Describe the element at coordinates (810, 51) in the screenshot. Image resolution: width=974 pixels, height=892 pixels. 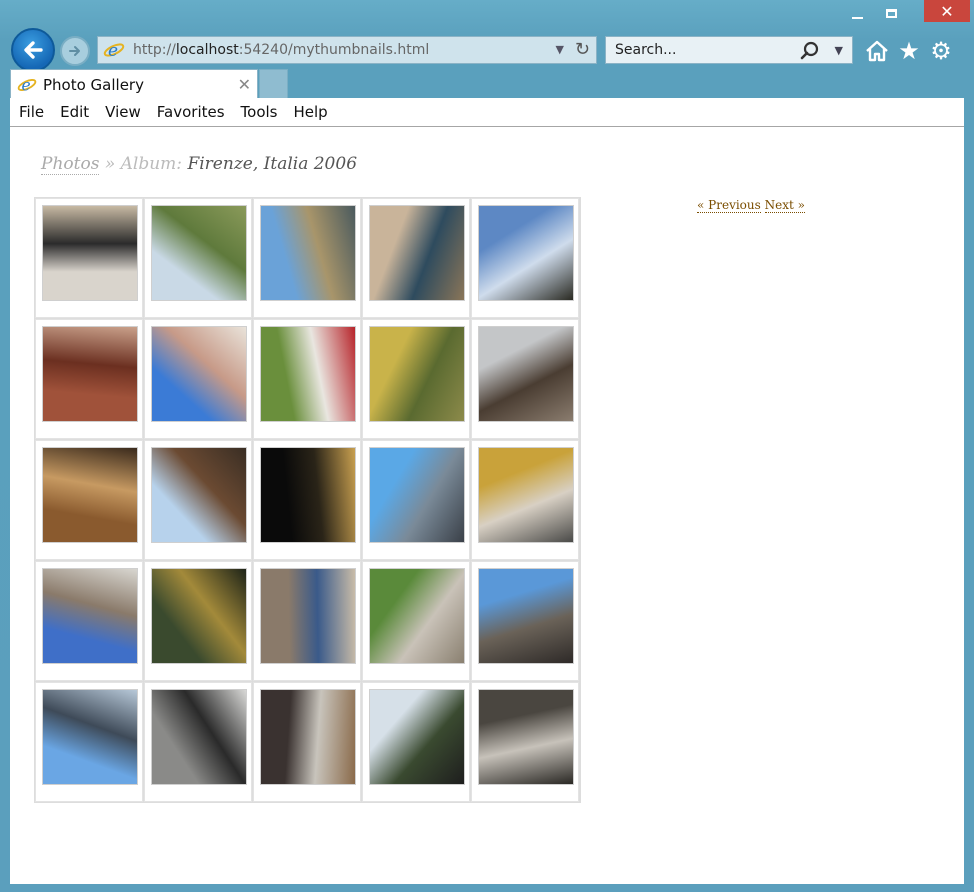
I see `search-icon` at that location.